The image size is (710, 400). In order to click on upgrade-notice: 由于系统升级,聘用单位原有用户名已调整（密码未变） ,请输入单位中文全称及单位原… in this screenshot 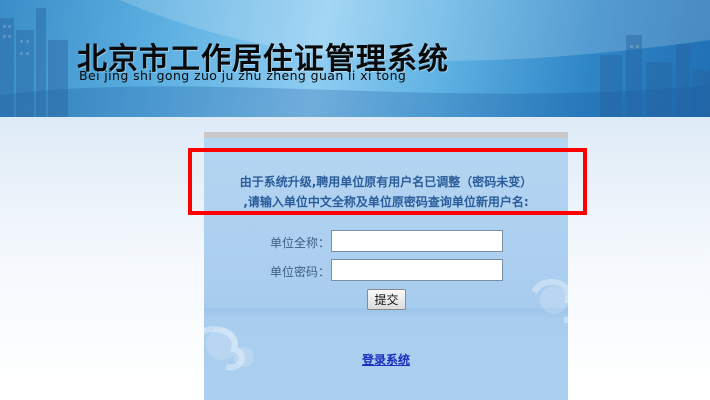, I will do `click(386, 192)`.